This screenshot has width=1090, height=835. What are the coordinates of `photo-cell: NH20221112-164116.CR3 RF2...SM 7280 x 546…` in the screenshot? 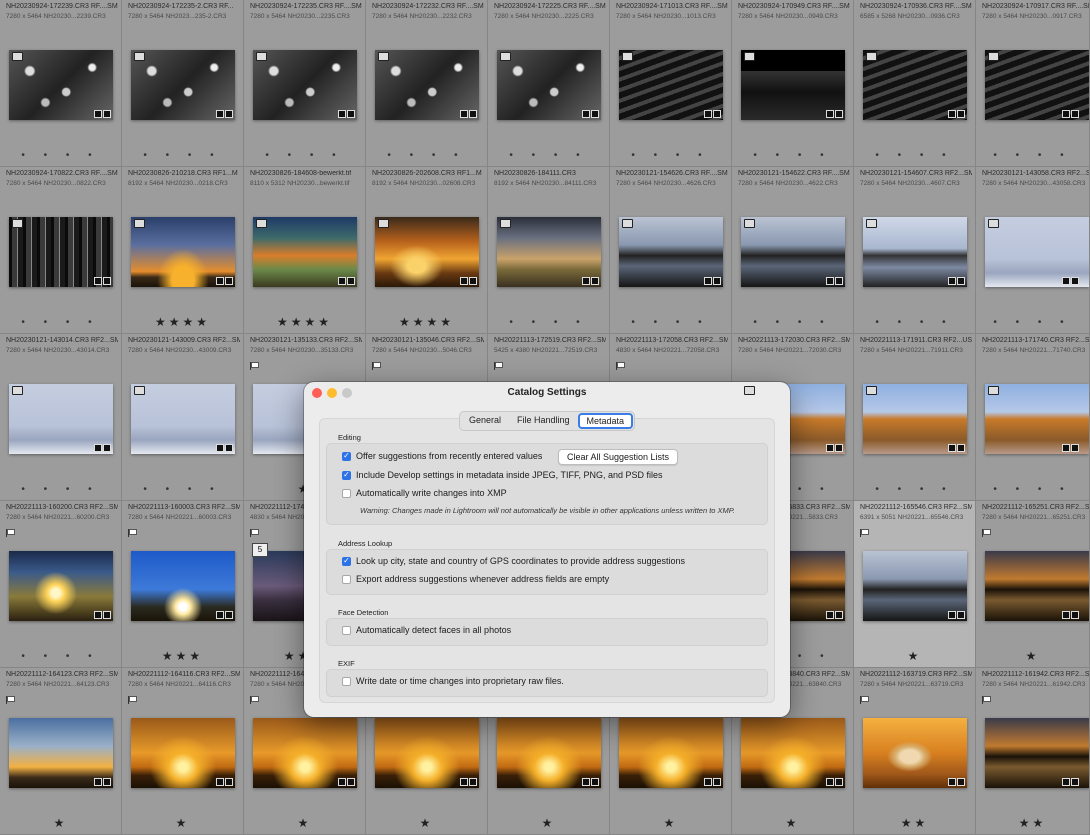 It's located at (183, 751).